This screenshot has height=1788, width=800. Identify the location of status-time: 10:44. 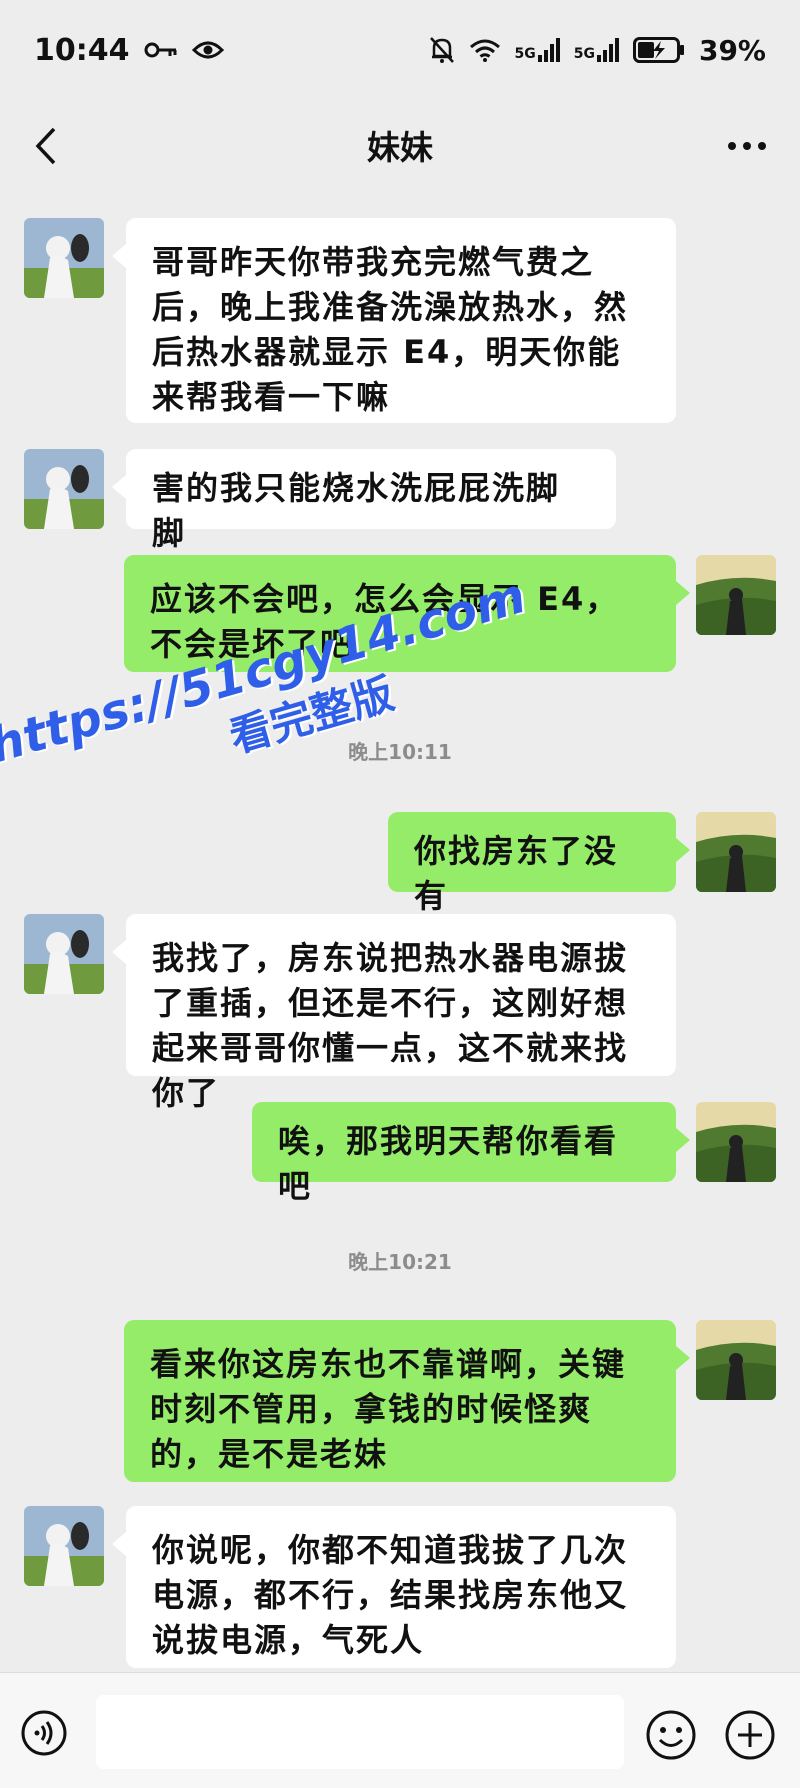
(82, 50).